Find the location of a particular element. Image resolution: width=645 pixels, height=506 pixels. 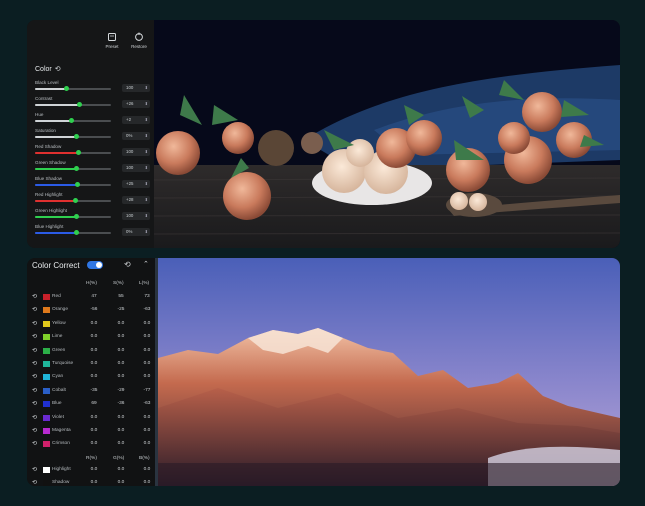

saturation-value: -25 is located at coordinates (121, 309).